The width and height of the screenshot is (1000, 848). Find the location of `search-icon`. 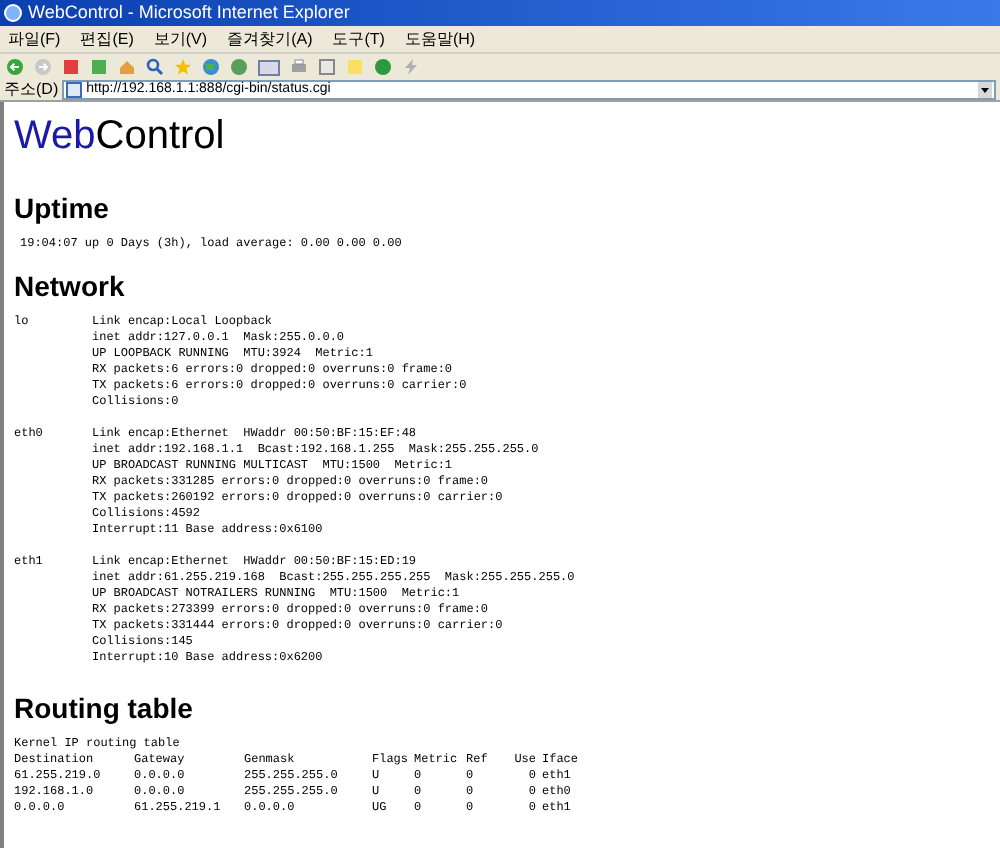

search-icon is located at coordinates (155, 66).